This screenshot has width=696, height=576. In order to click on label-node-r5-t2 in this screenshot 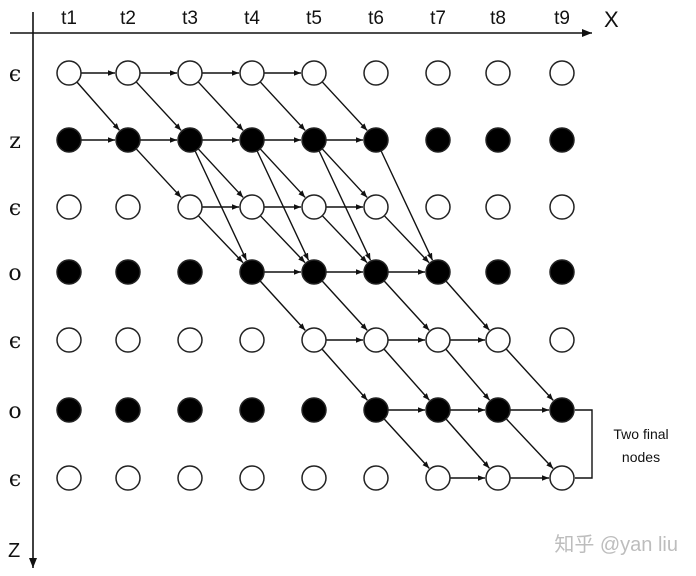, I will do `click(128, 410)`.